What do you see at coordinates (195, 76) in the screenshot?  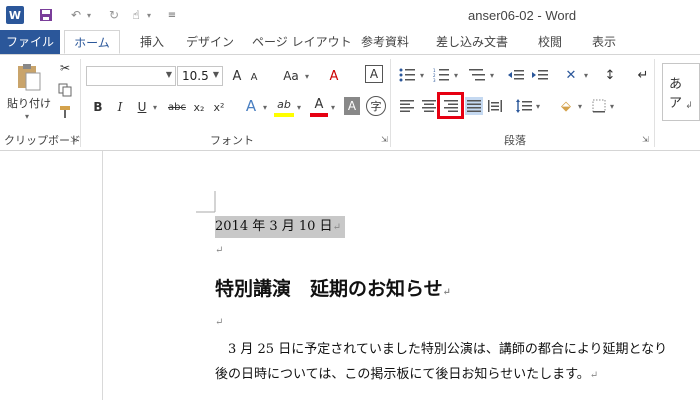 I see `font-size-value: 10.5` at bounding box center [195, 76].